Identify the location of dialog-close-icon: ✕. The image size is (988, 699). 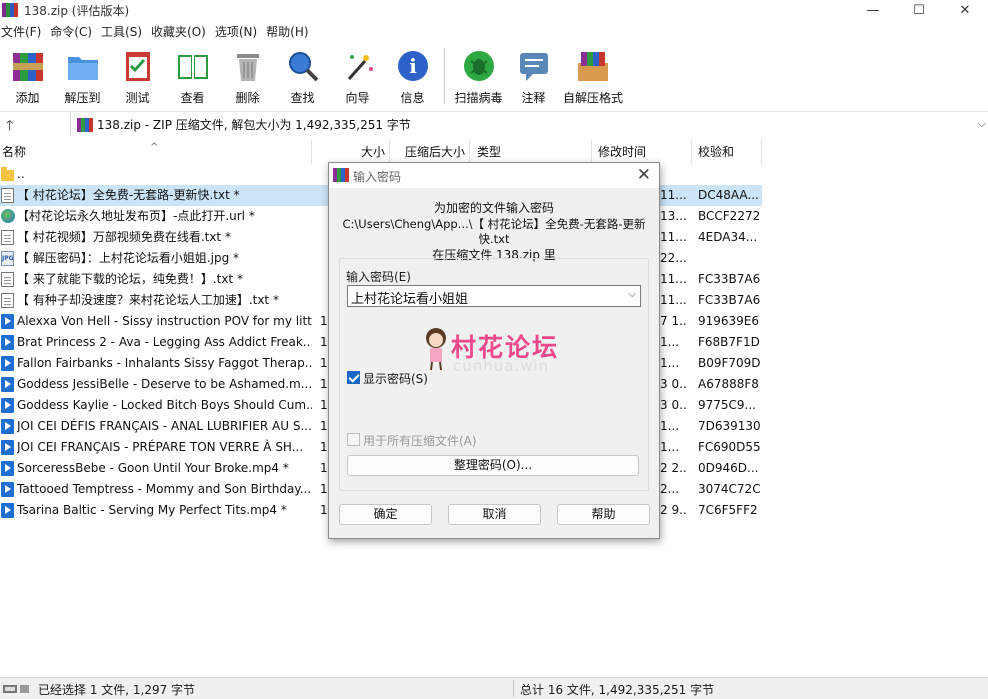
(644, 175).